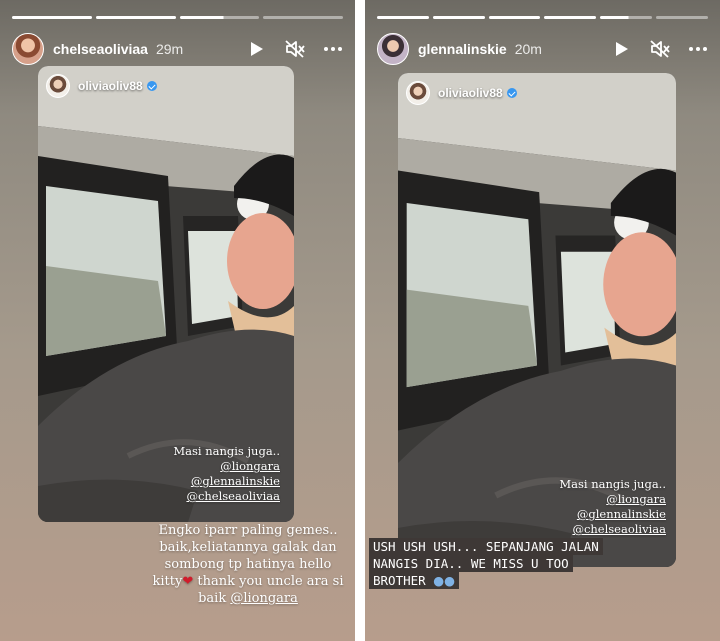 Image resolution: width=720 pixels, height=641 pixels. What do you see at coordinates (167, 581) in the screenshot?
I see `caption-text: kitty` at bounding box center [167, 581].